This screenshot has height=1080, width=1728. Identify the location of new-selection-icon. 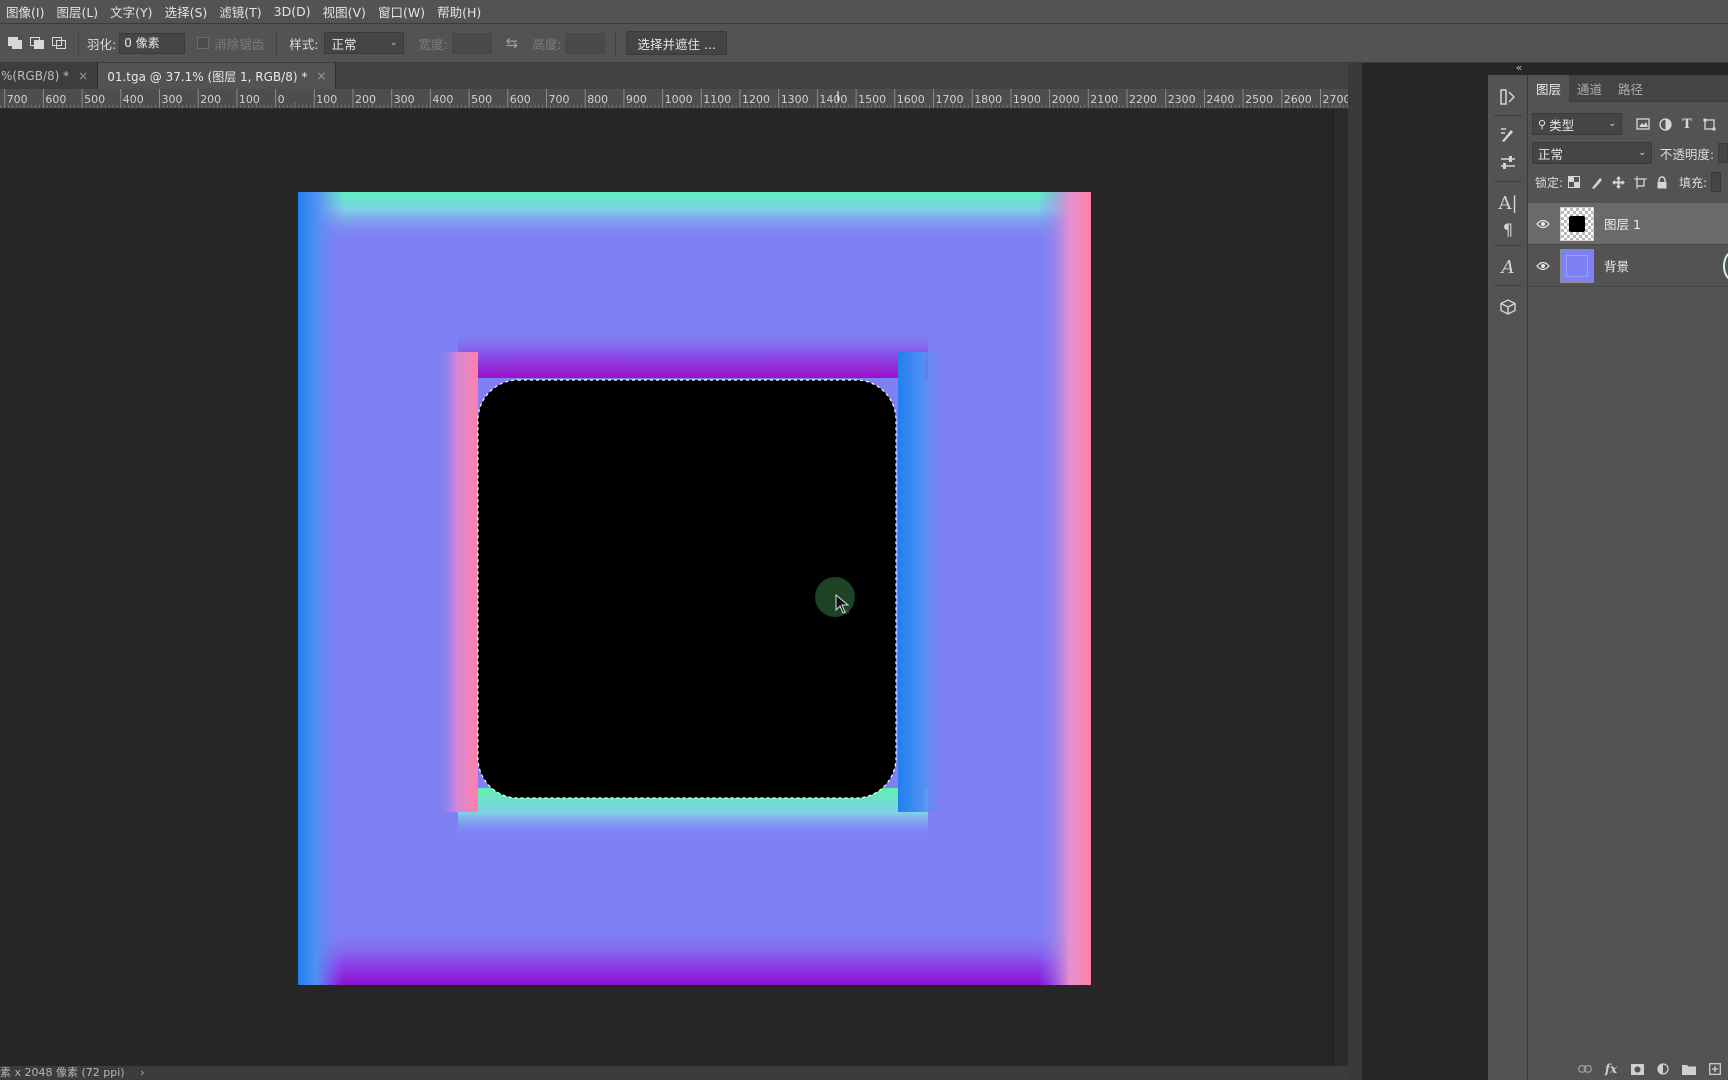
(15, 43).